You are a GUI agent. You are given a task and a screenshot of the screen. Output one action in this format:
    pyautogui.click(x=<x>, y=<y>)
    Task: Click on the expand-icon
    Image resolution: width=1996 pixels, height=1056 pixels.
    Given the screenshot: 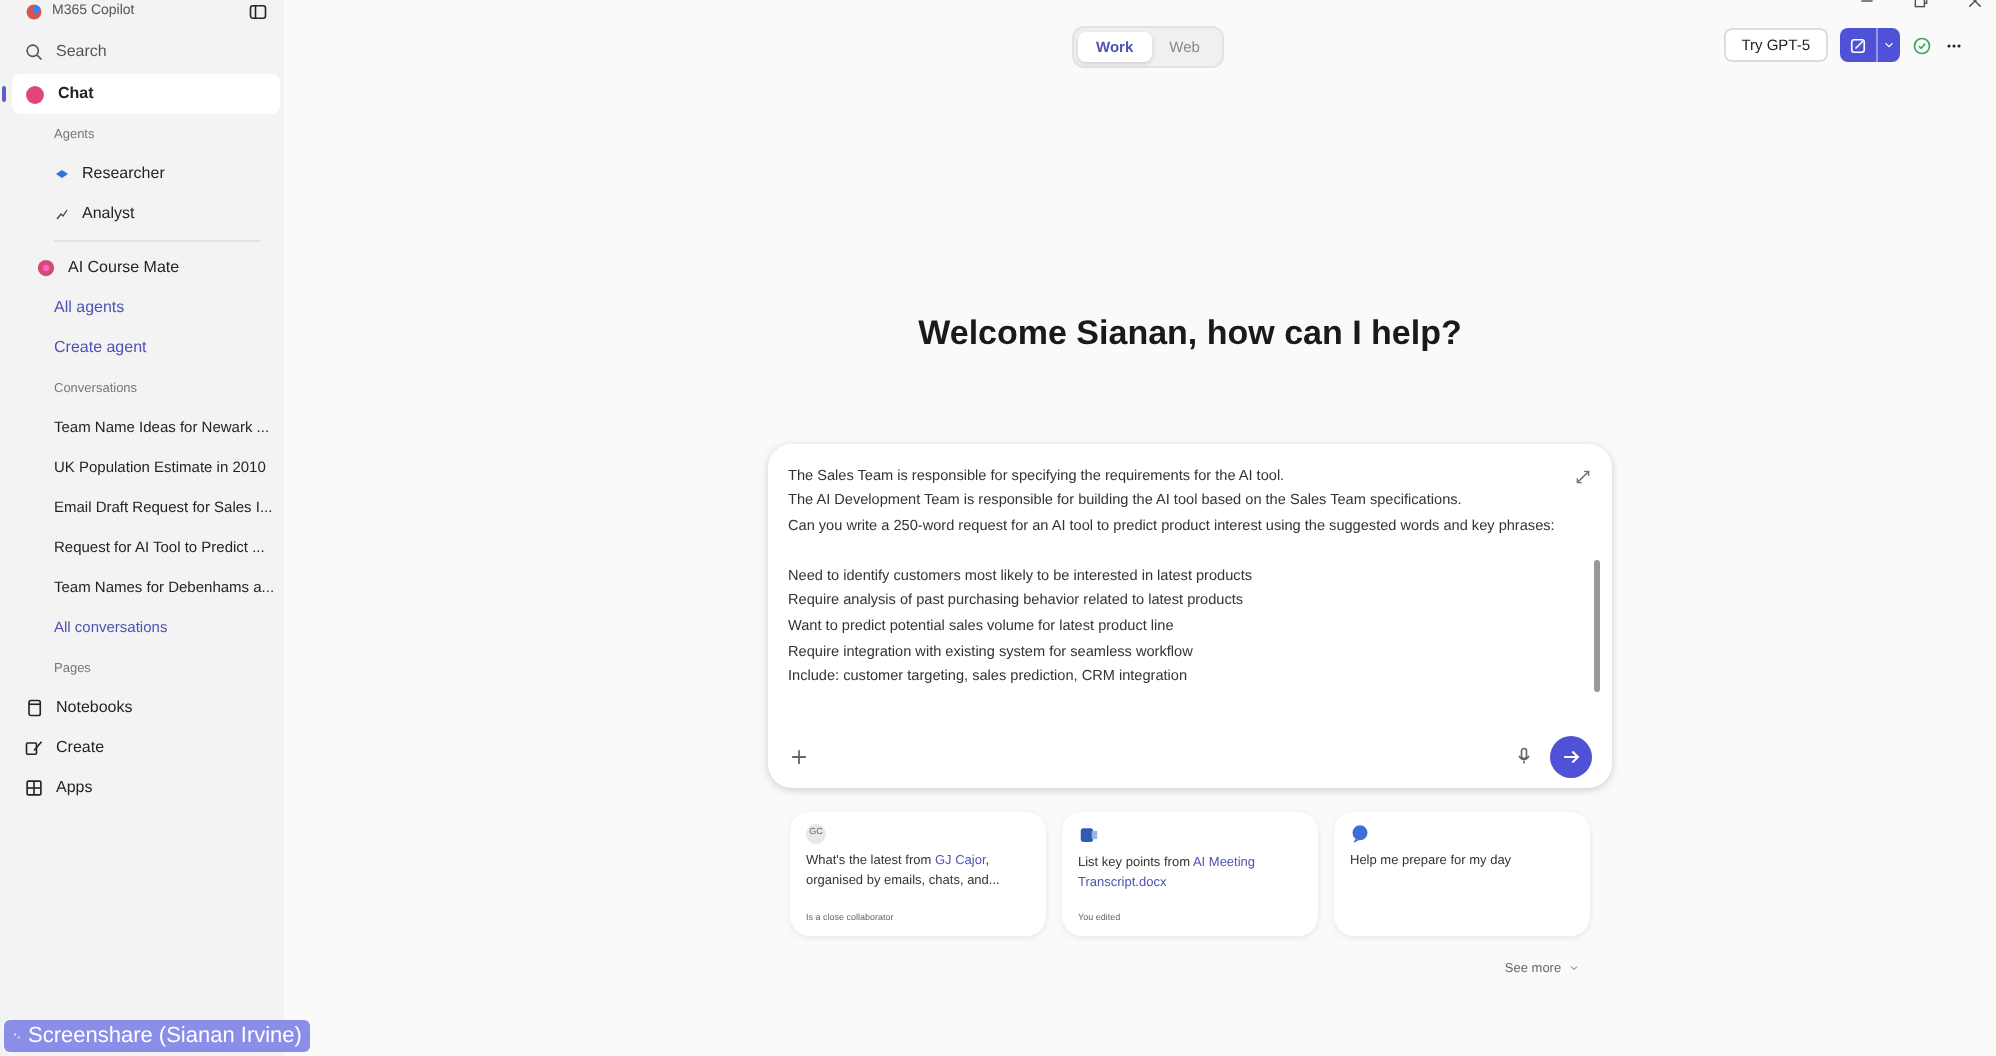 What is the action you would take?
    pyautogui.click(x=1583, y=476)
    